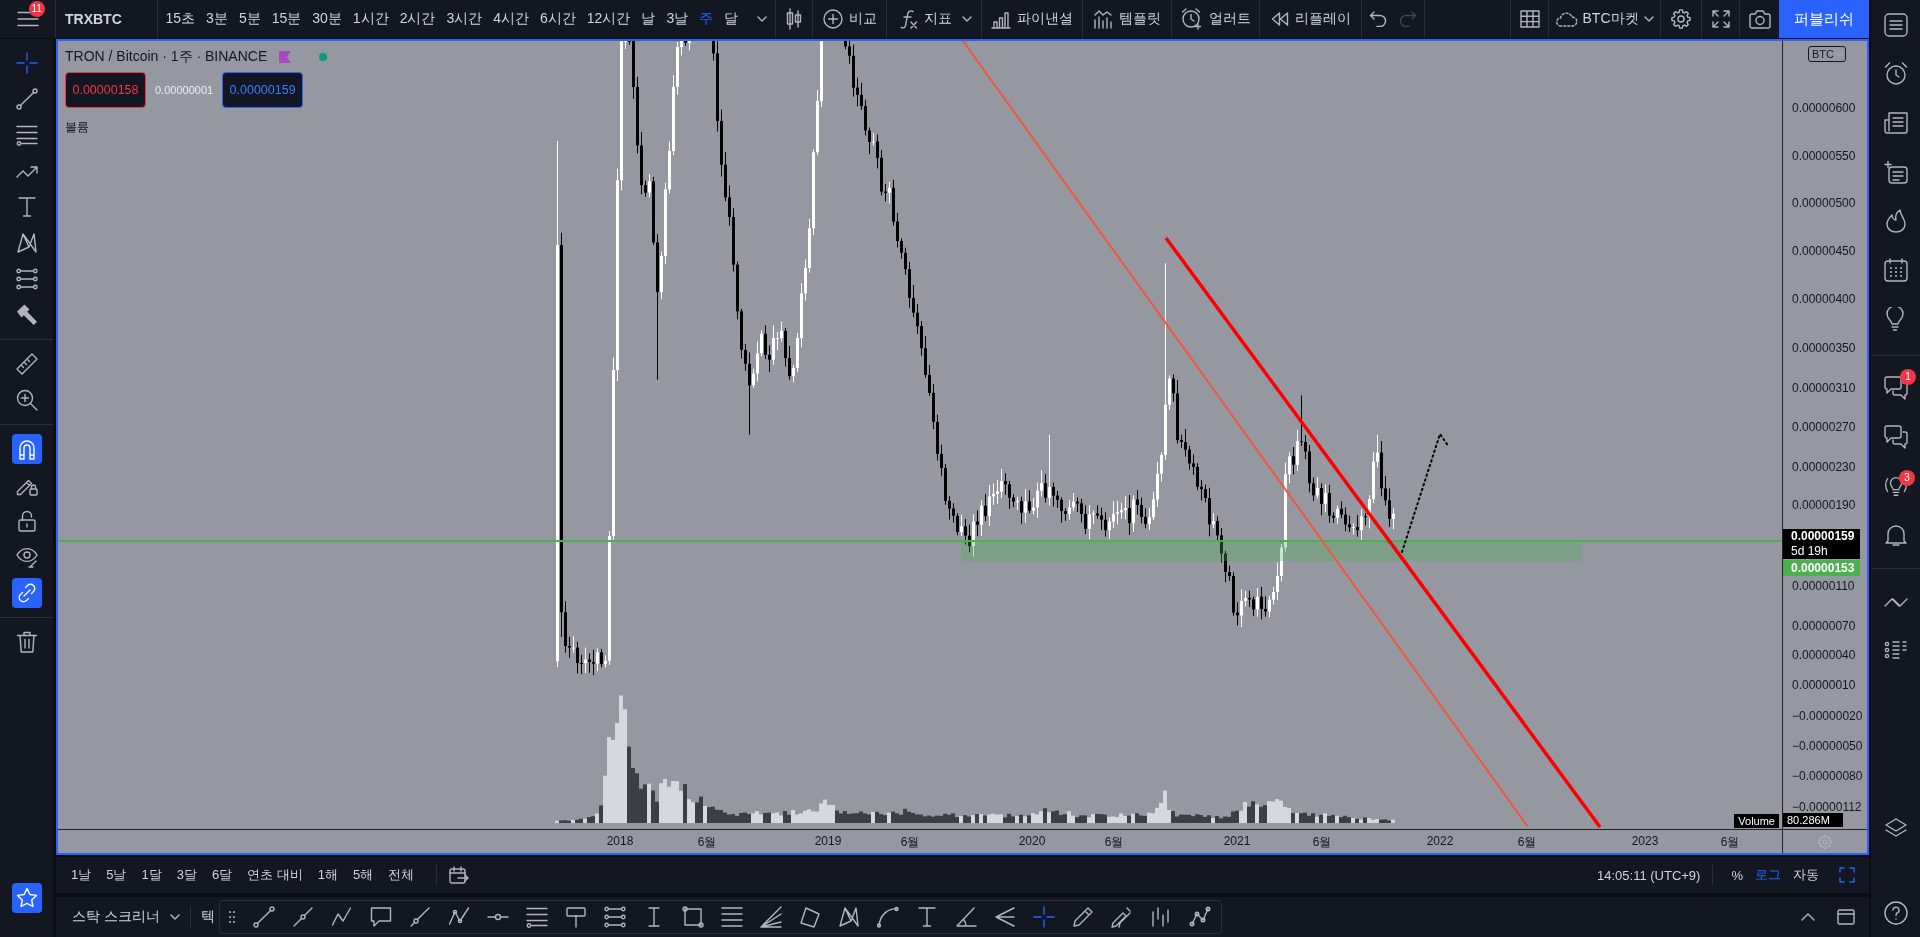  What do you see at coordinates (123, 917) in the screenshot?
I see `panel-tab: 스탁 스크리너` at bounding box center [123, 917].